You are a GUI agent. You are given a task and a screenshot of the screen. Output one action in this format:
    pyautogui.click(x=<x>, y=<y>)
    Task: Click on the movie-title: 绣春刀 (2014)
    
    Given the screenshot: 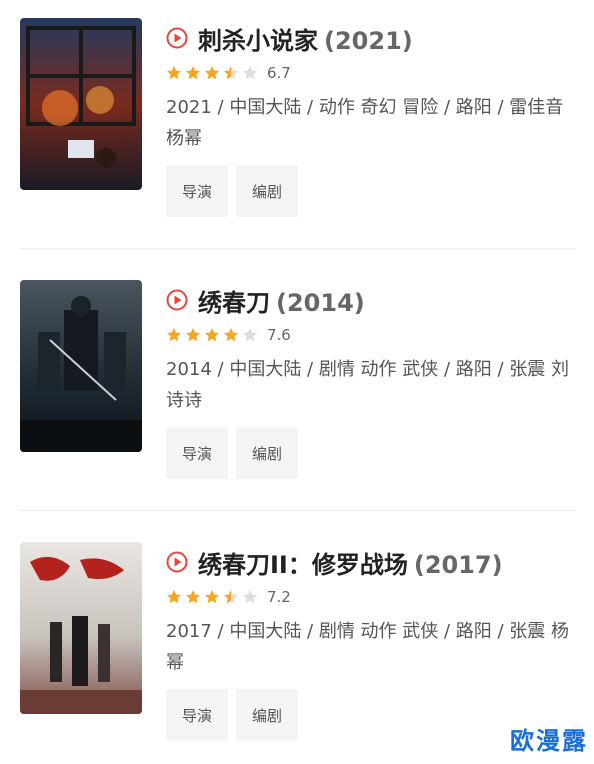 What is the action you would take?
    pyautogui.click(x=281, y=300)
    